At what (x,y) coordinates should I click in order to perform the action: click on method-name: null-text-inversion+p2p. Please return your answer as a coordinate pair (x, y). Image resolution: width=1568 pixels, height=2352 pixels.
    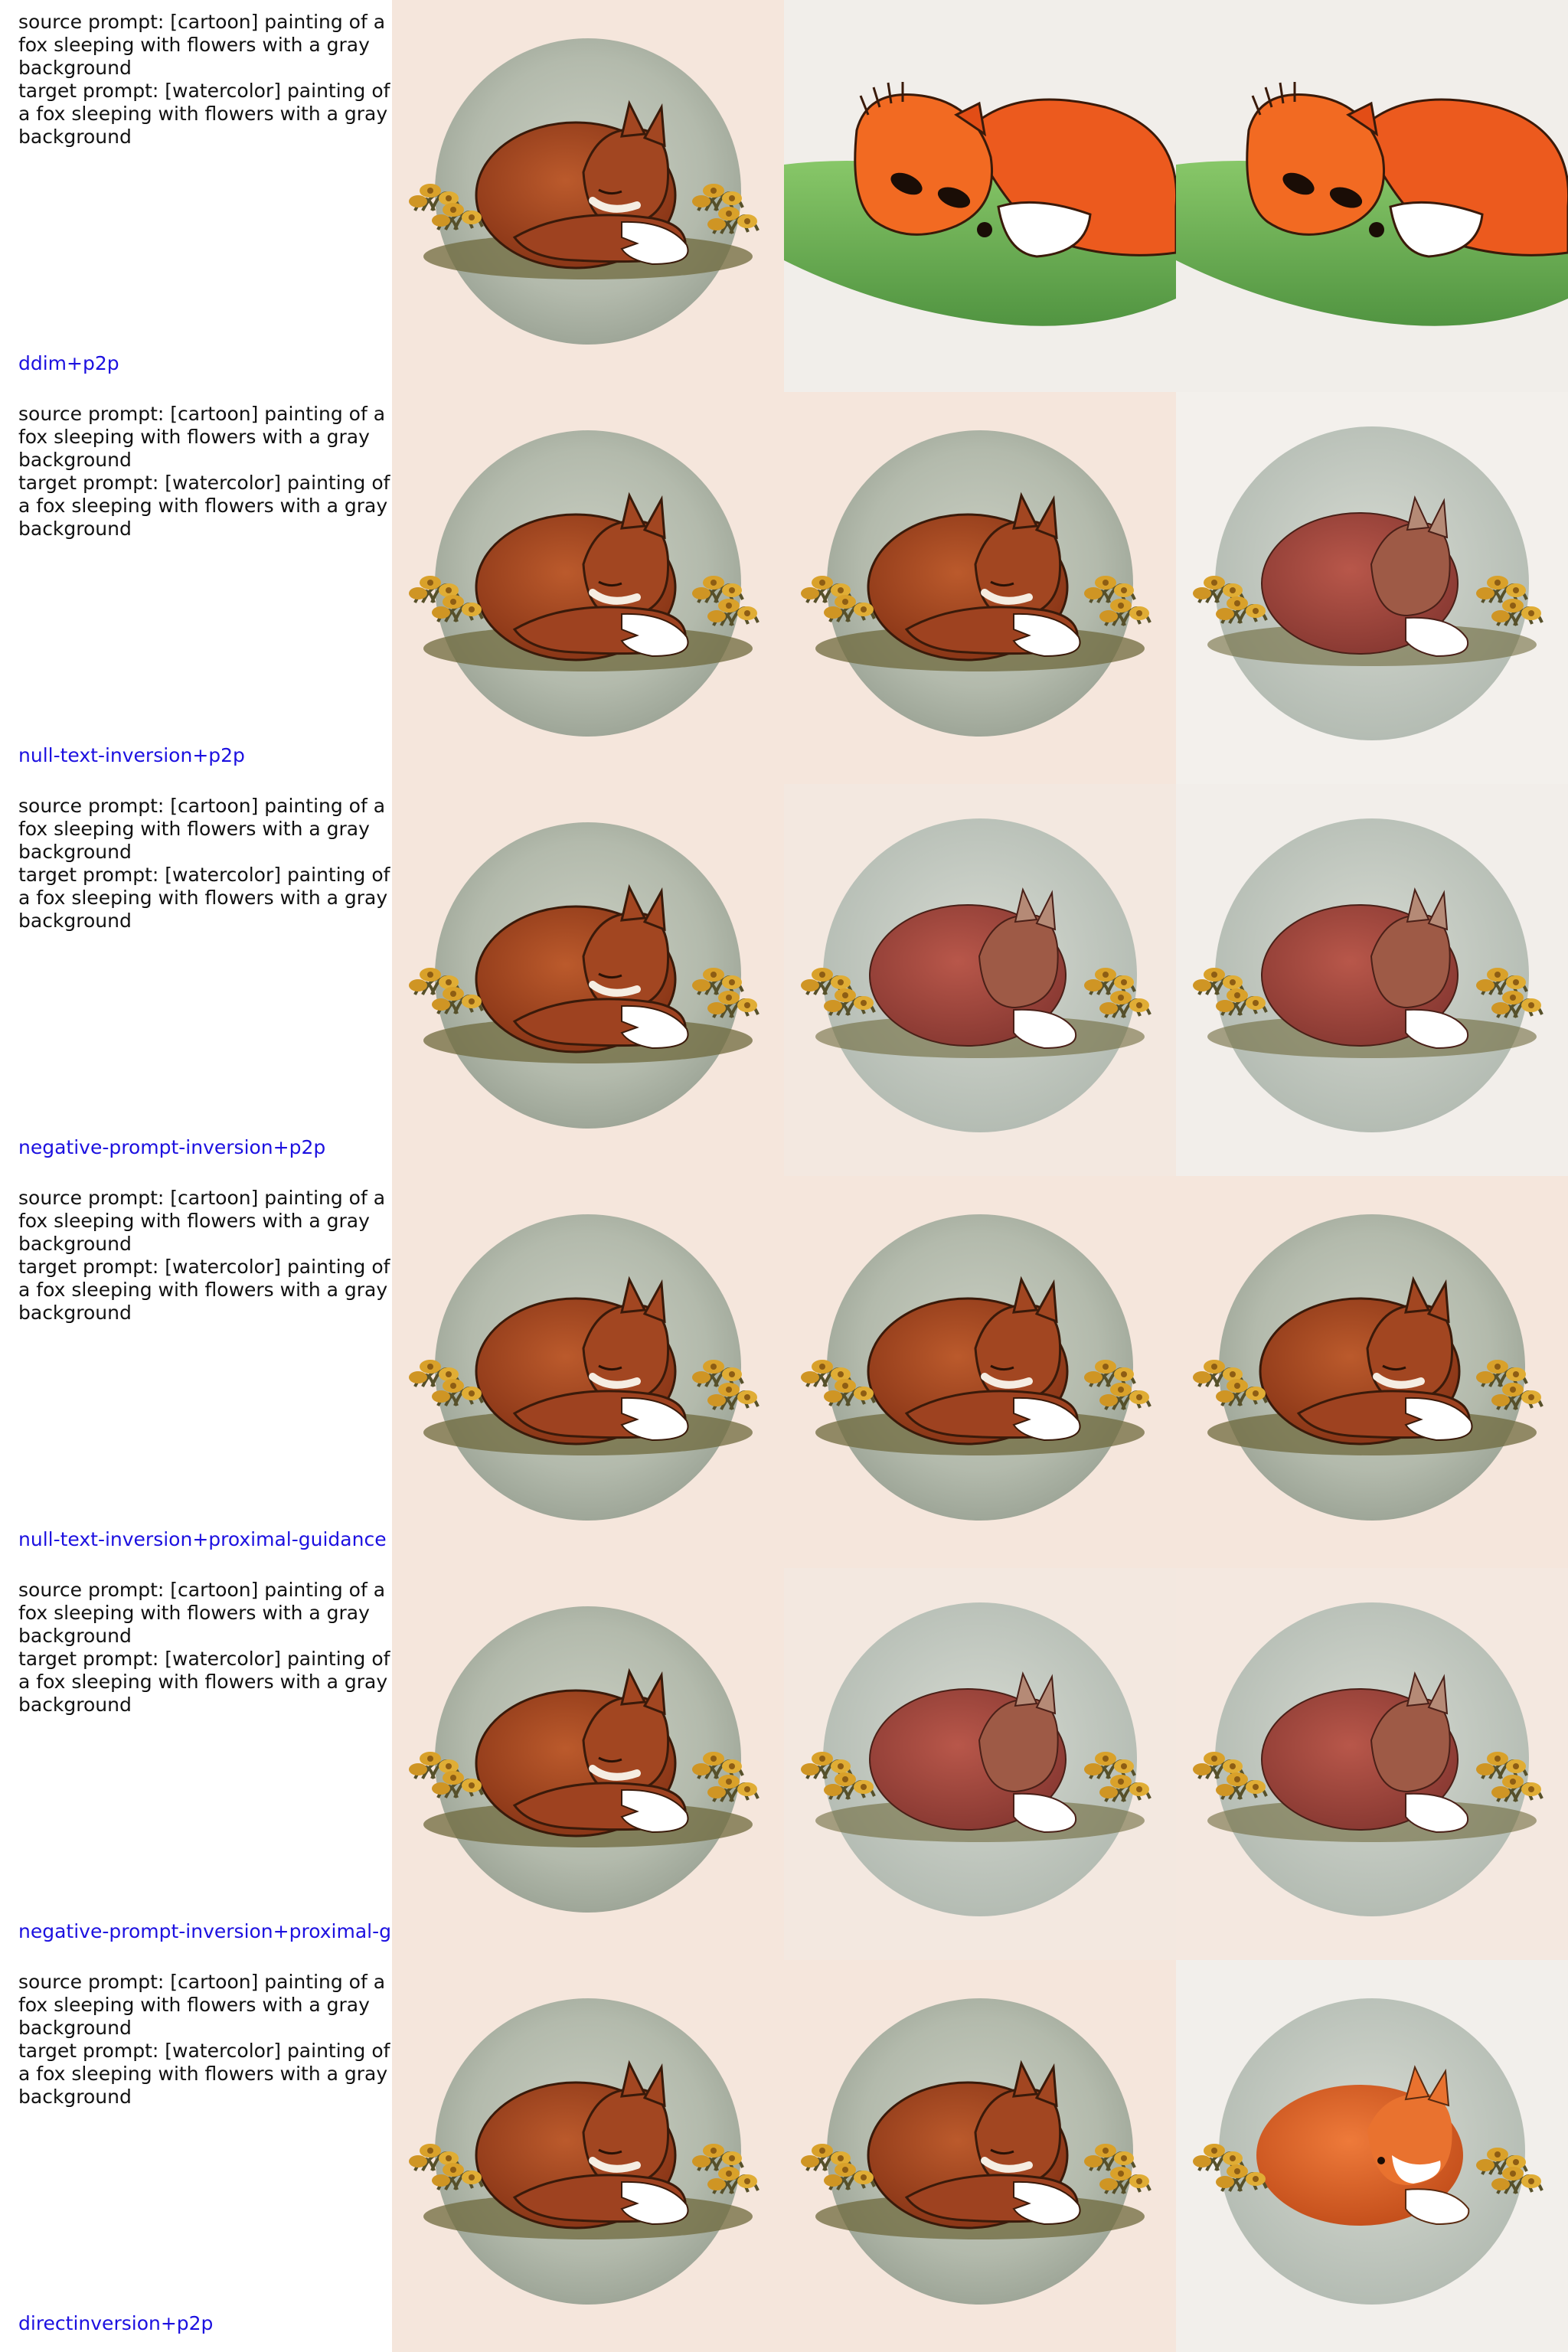
    Looking at the image, I should click on (131, 755).